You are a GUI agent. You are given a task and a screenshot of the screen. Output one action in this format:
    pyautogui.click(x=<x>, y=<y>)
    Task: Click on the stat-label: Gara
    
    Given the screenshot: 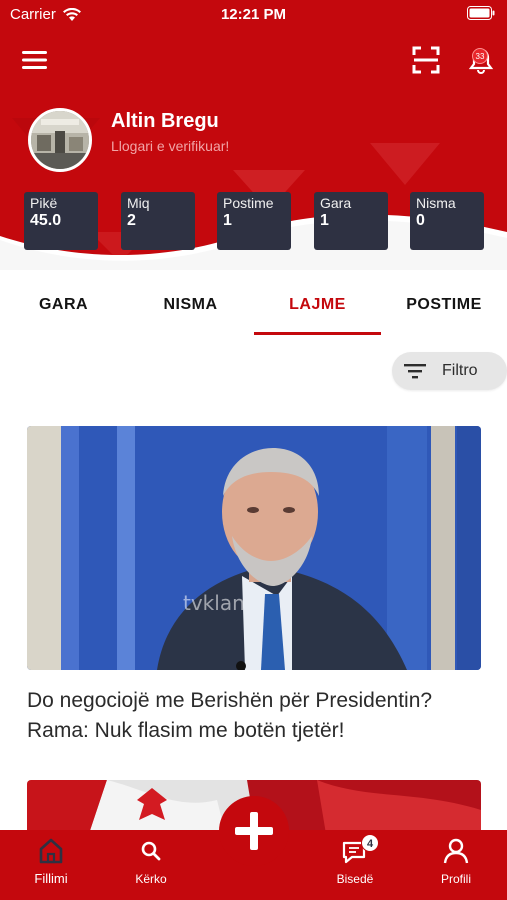 What is the action you would take?
    pyautogui.click(x=336, y=203)
    